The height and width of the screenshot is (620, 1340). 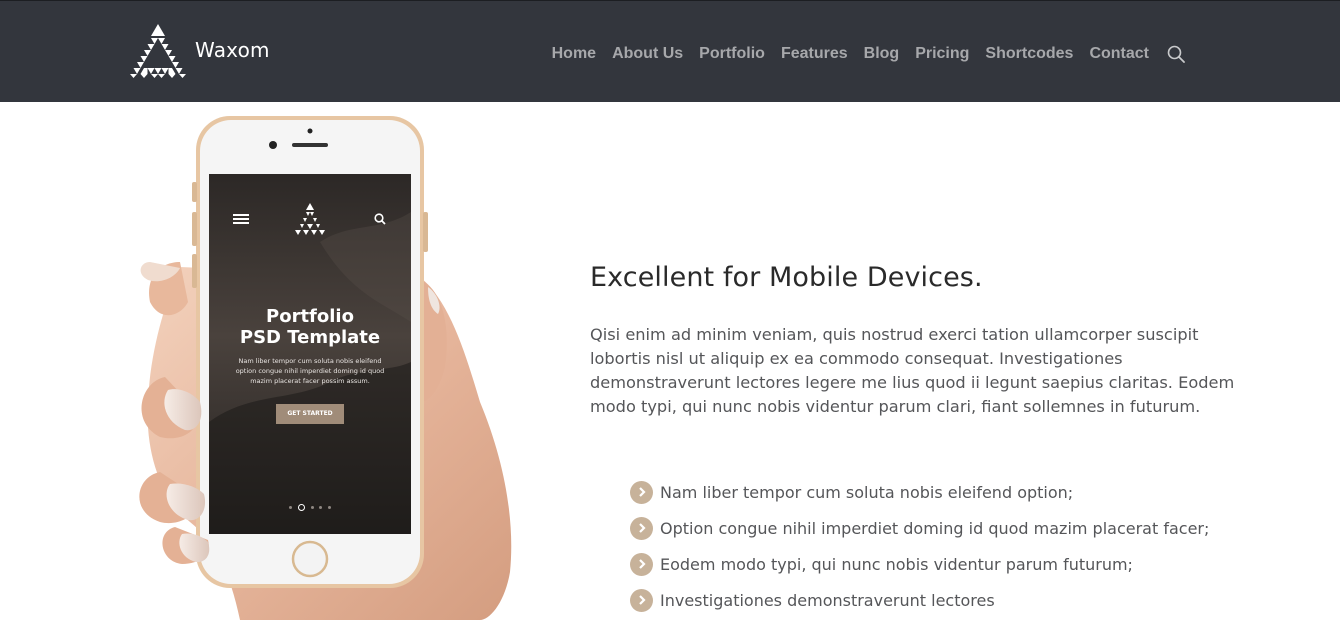 What do you see at coordinates (942, 54) in the screenshot?
I see `nav-item-pricing: Pricing` at bounding box center [942, 54].